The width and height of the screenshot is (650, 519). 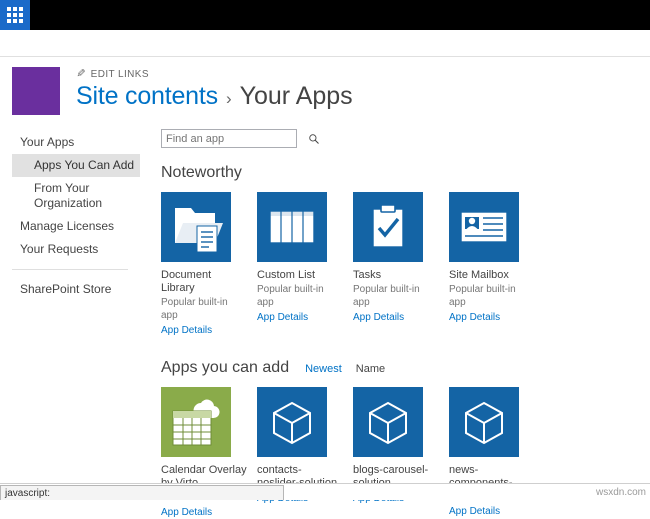 What do you see at coordinates (196, 227) in the screenshot?
I see `document-library-icon` at bounding box center [196, 227].